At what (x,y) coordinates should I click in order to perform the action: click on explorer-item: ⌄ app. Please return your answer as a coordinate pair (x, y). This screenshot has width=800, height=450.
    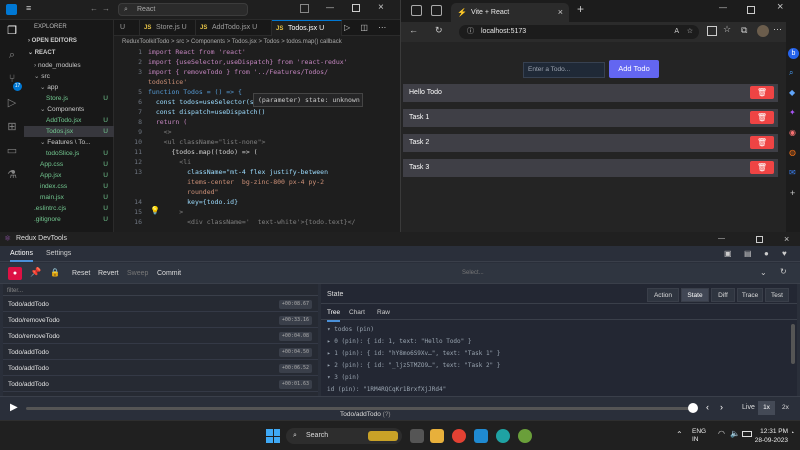
    Looking at the image, I should click on (69, 87).